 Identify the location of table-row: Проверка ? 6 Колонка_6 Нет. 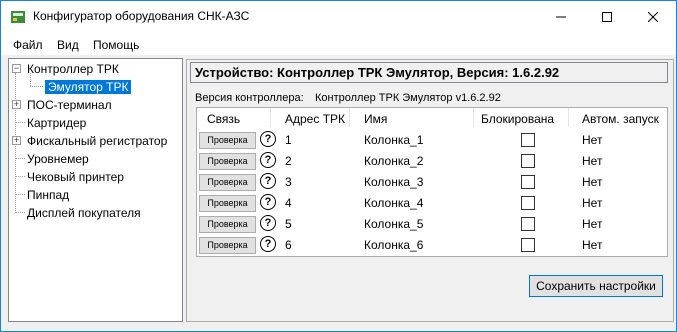
(432, 245).